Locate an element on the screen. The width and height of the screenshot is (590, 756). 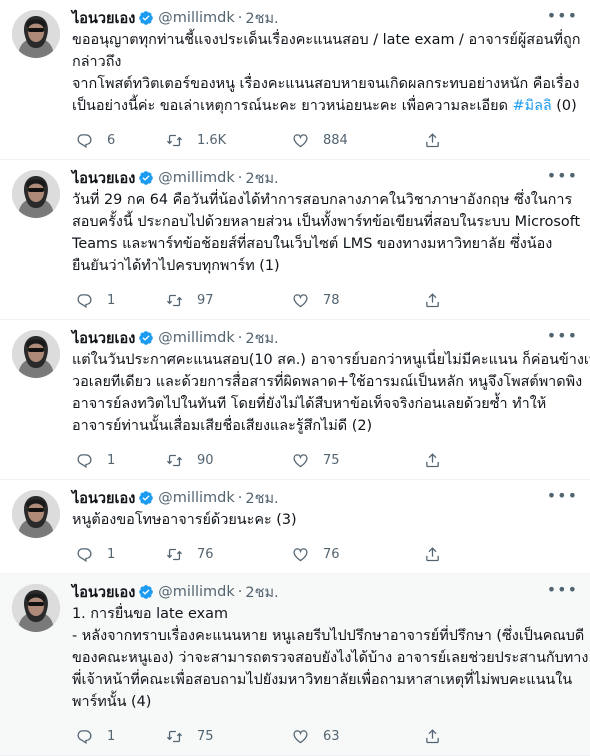
like-button: 75 is located at coordinates (358, 460).